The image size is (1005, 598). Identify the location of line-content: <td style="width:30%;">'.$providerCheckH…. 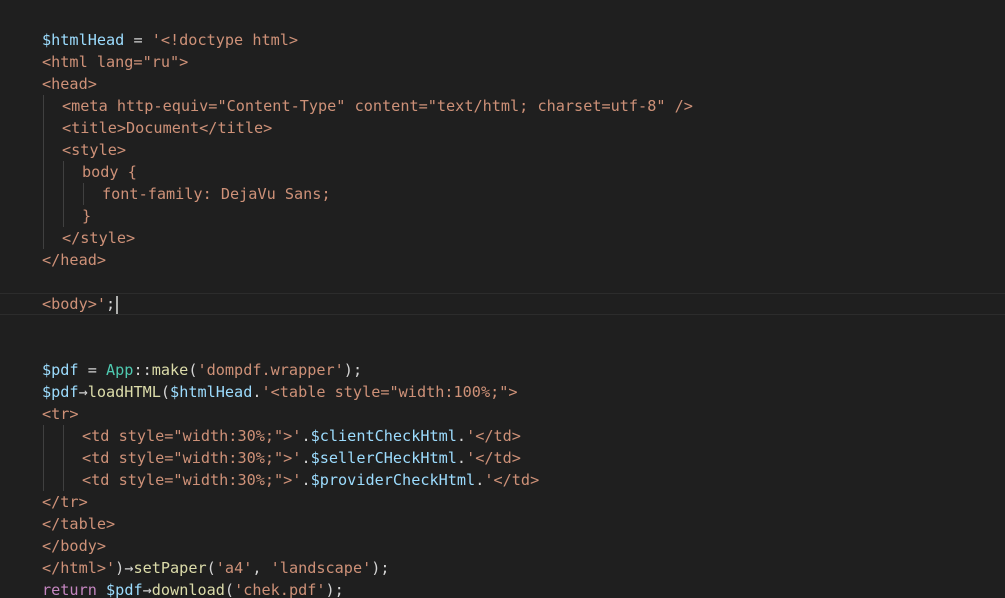
(290, 480).